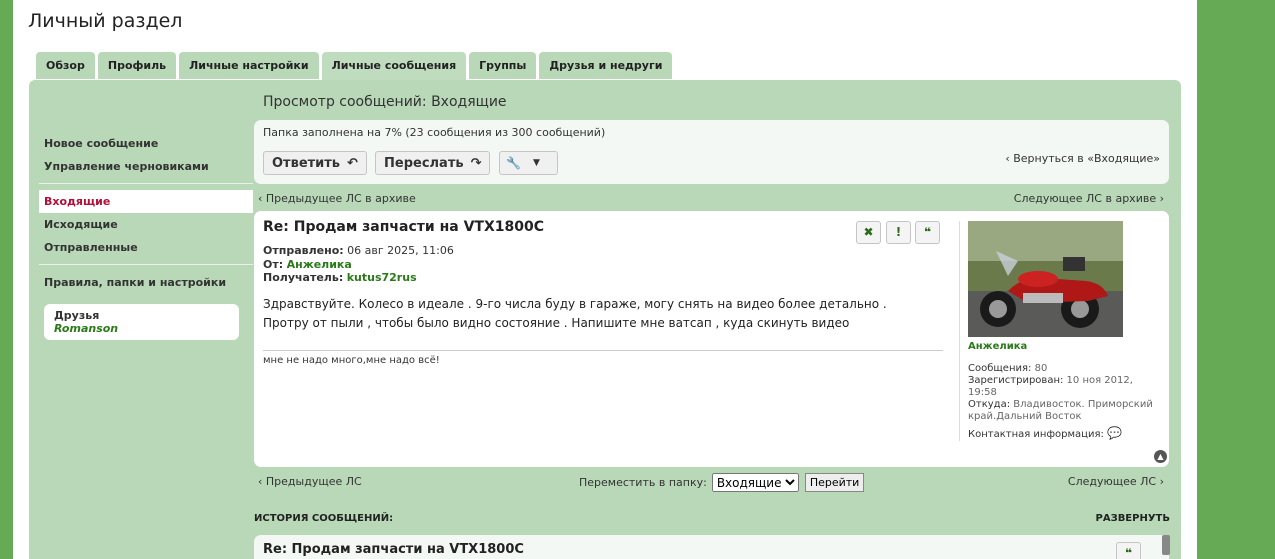 The image size is (1275, 559). Describe the element at coordinates (1016, 380) in the screenshot. I see `registered-label: Зарегистрирован:` at that location.